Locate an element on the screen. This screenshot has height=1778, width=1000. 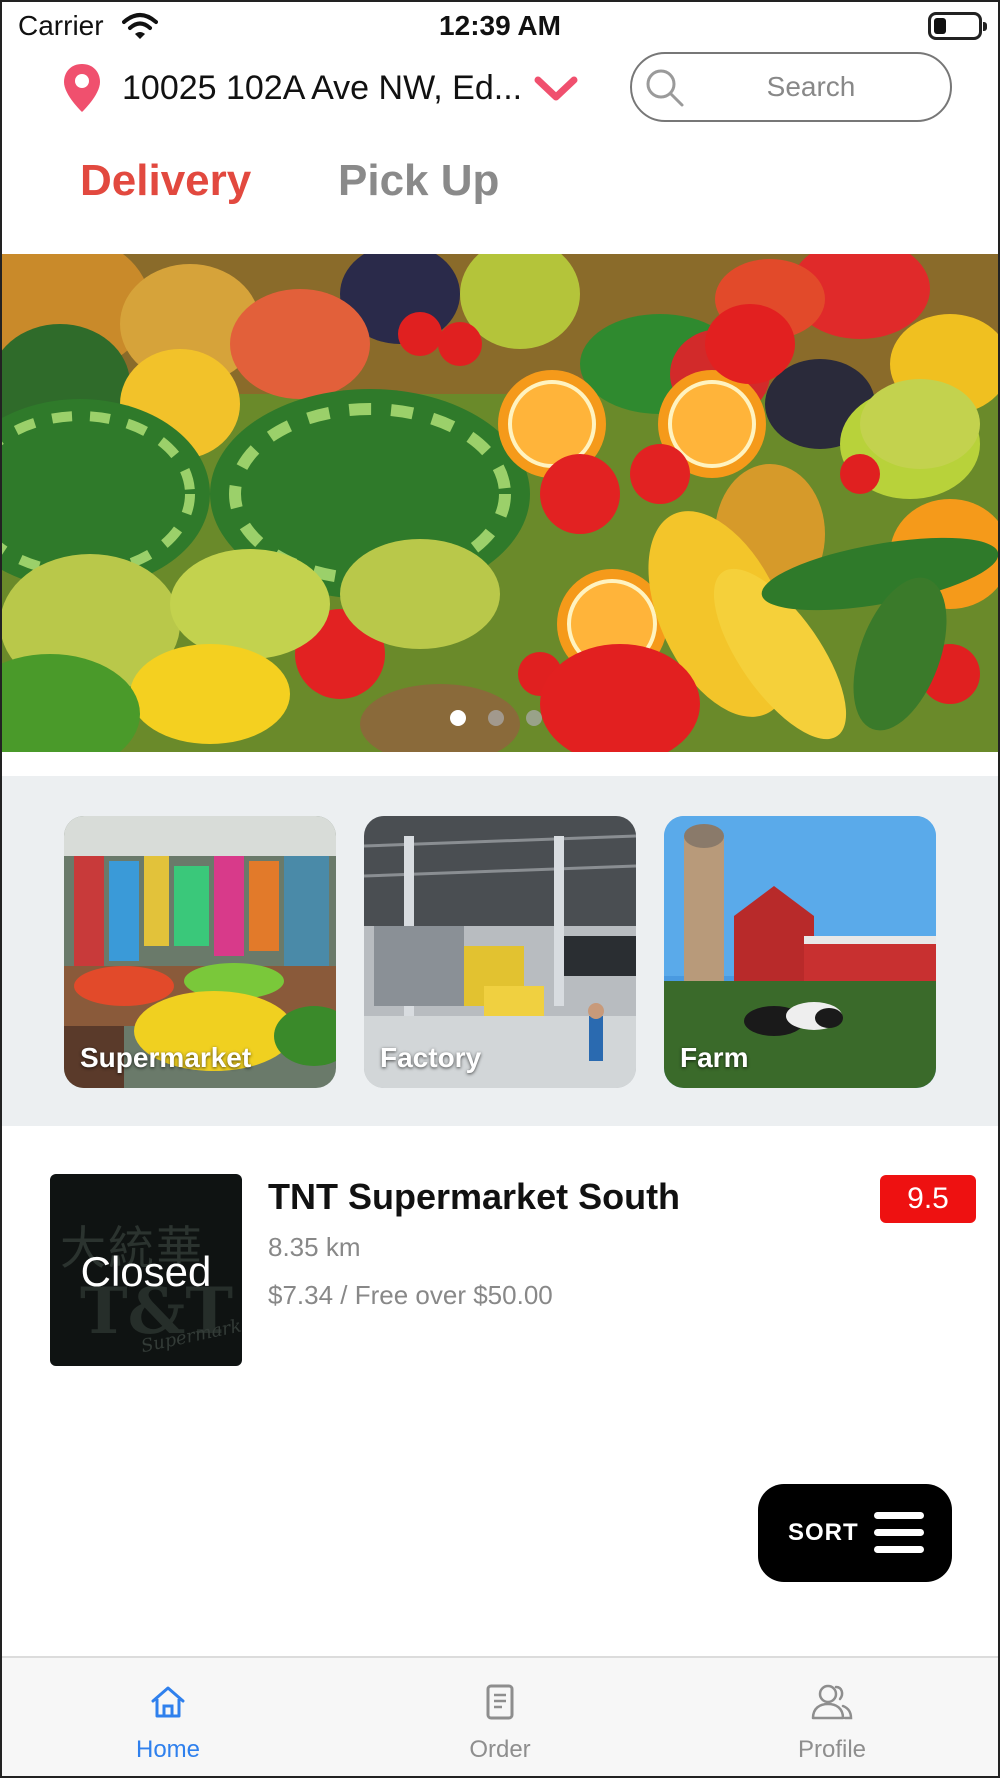
category-farm: Farm is located at coordinates (800, 952).